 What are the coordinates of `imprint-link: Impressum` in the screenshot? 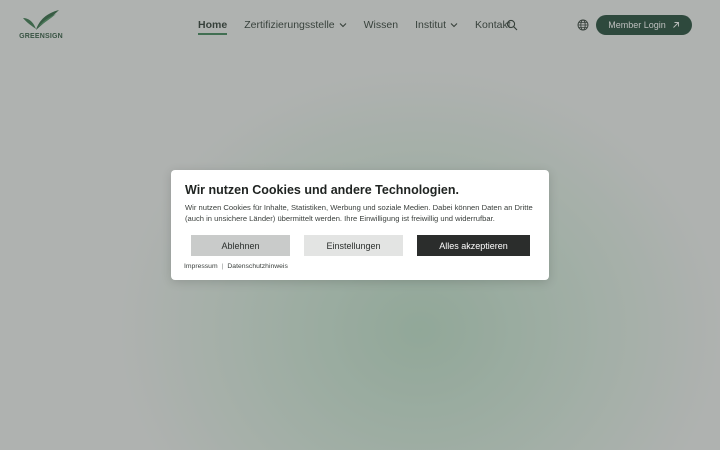 It's located at (201, 266).